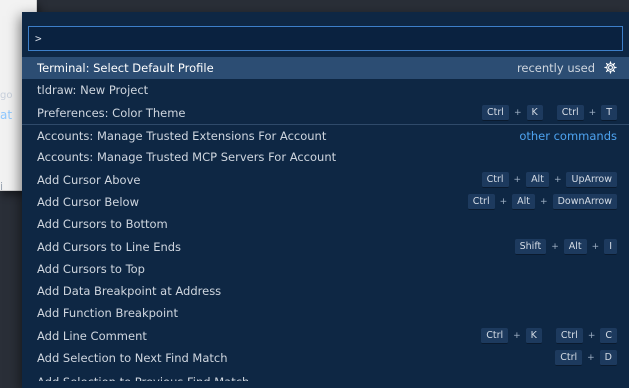 Image resolution: width=629 pixels, height=388 pixels. Describe the element at coordinates (111, 112) in the screenshot. I see `command-label: Preferences: Color Theme` at that location.